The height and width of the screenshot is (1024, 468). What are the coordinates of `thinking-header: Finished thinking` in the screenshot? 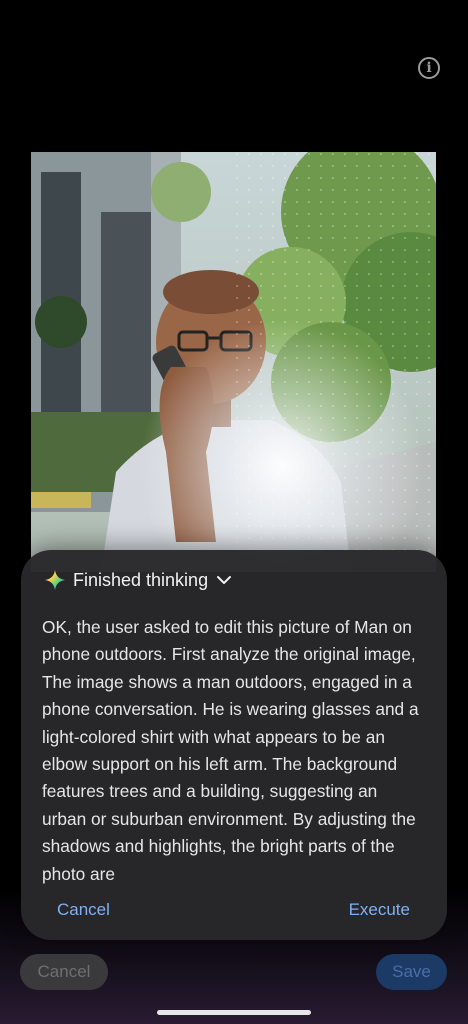 It's located at (138, 580).